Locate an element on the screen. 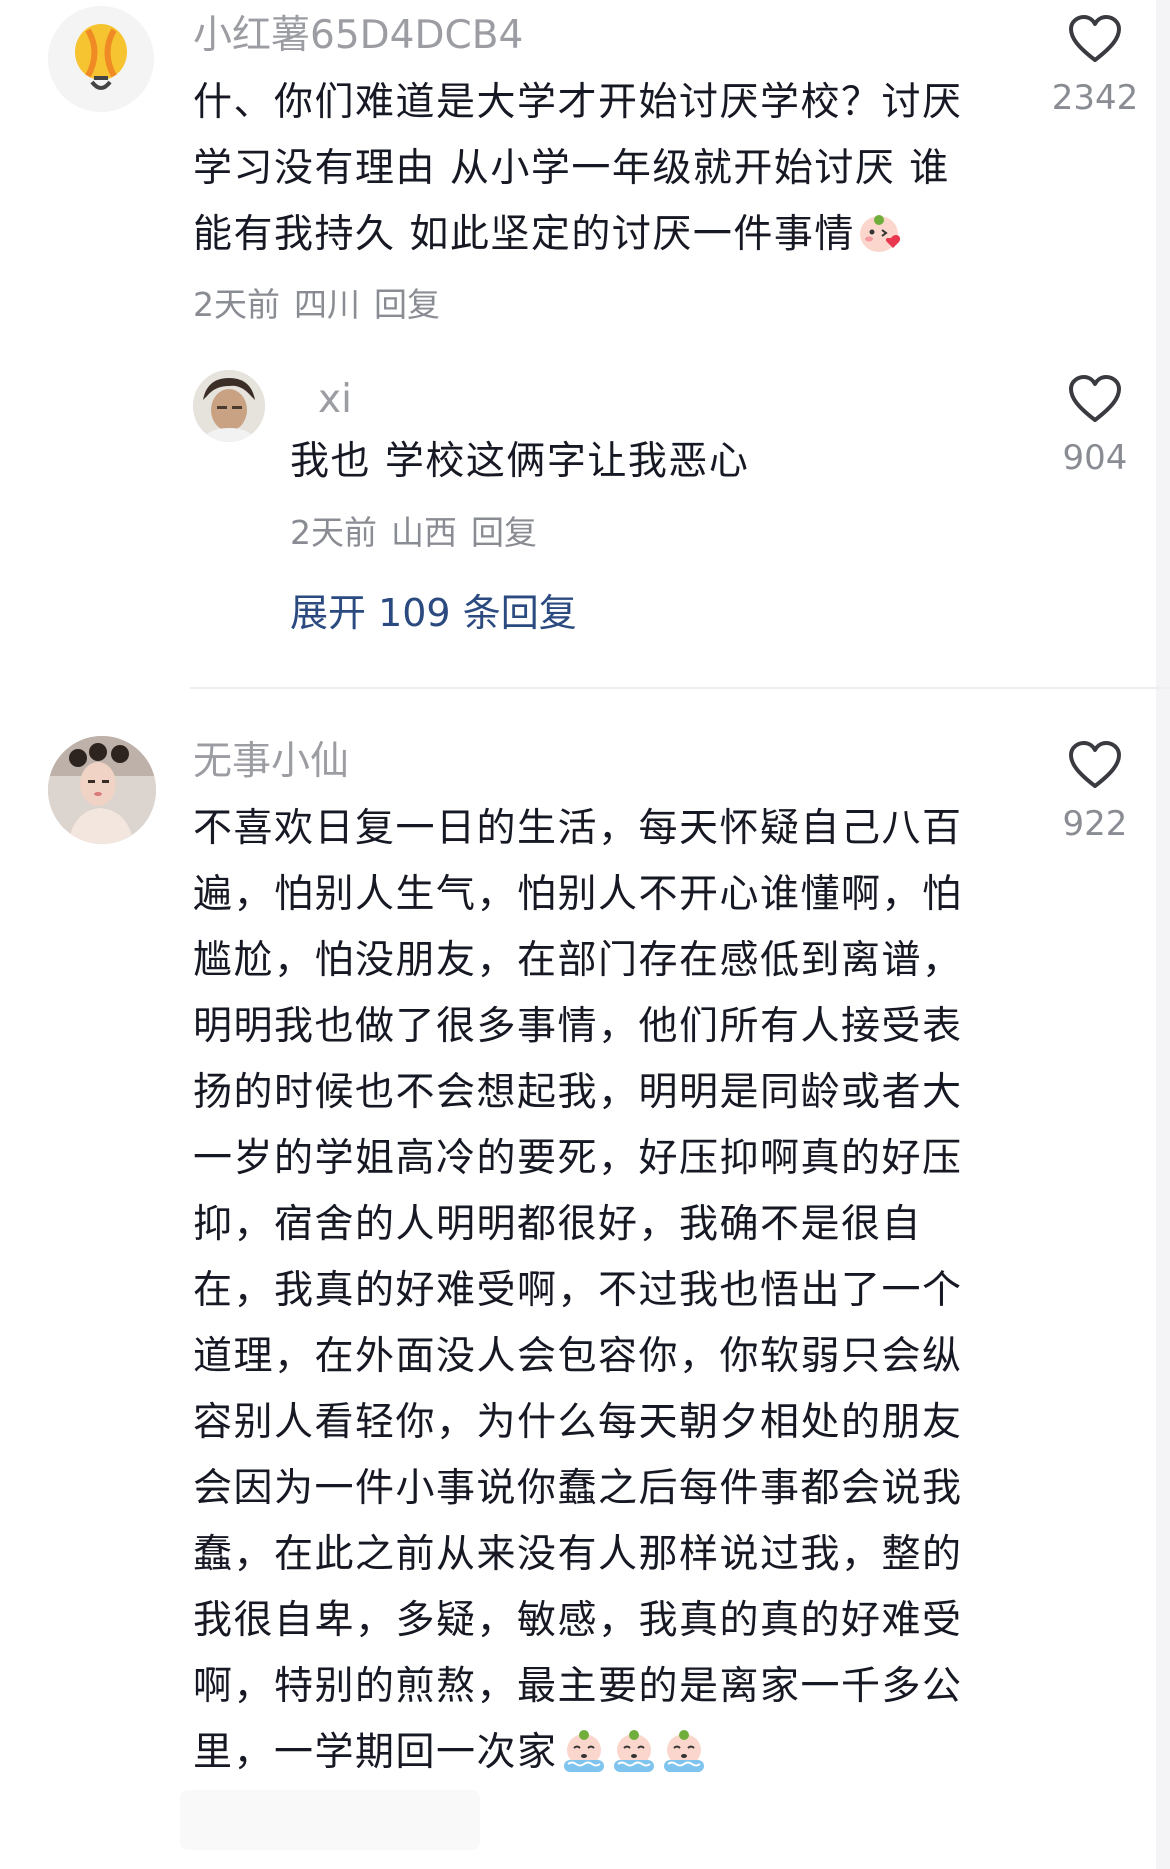  comment-text-line: 道理，在外面没人会包容你，你软弱只会纵 is located at coordinates (578, 1356).